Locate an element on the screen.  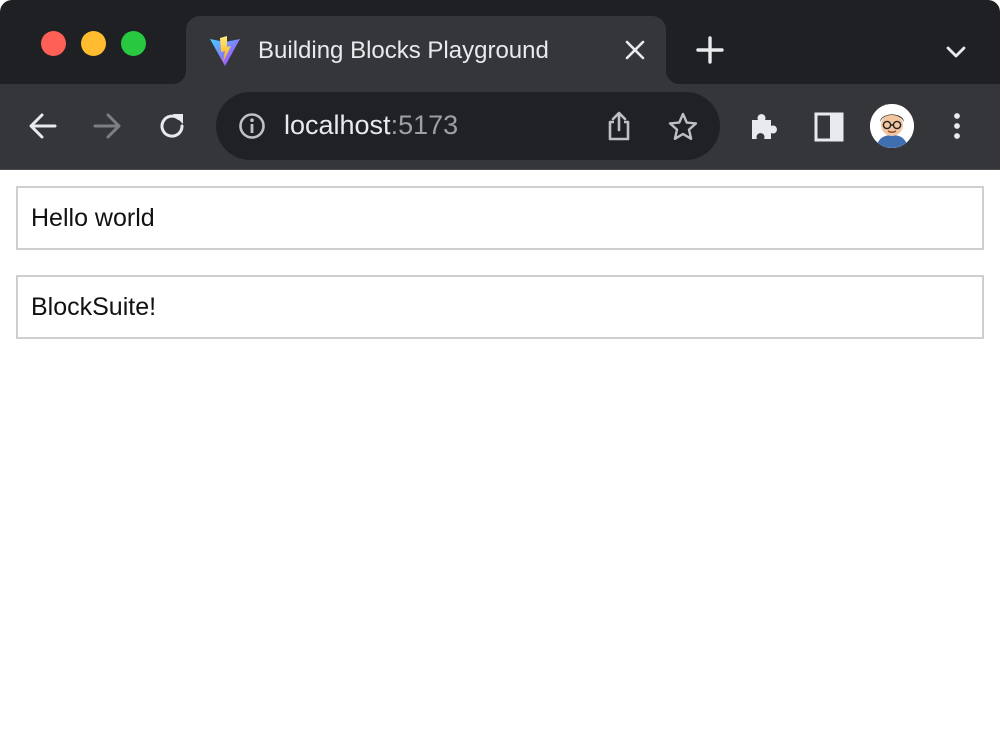
text-editor-block: BlockSuite! is located at coordinates (500, 307).